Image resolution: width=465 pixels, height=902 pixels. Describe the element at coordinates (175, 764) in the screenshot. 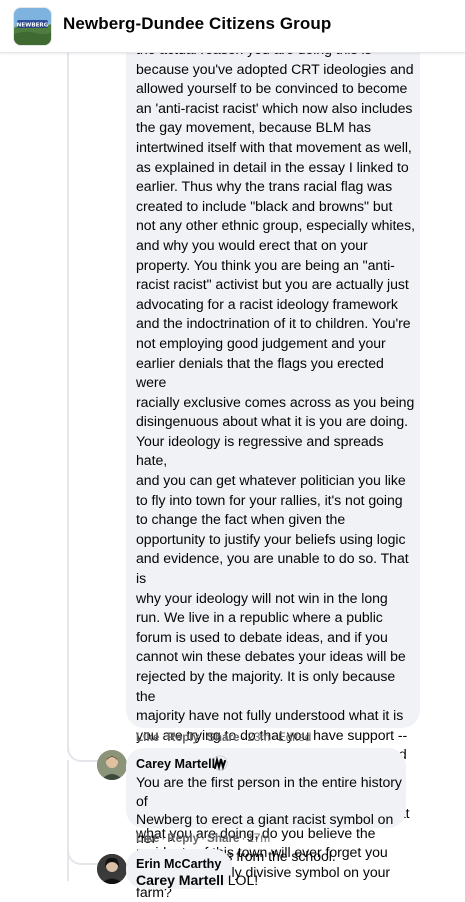

I see `comment-author: Carey Martell` at that location.